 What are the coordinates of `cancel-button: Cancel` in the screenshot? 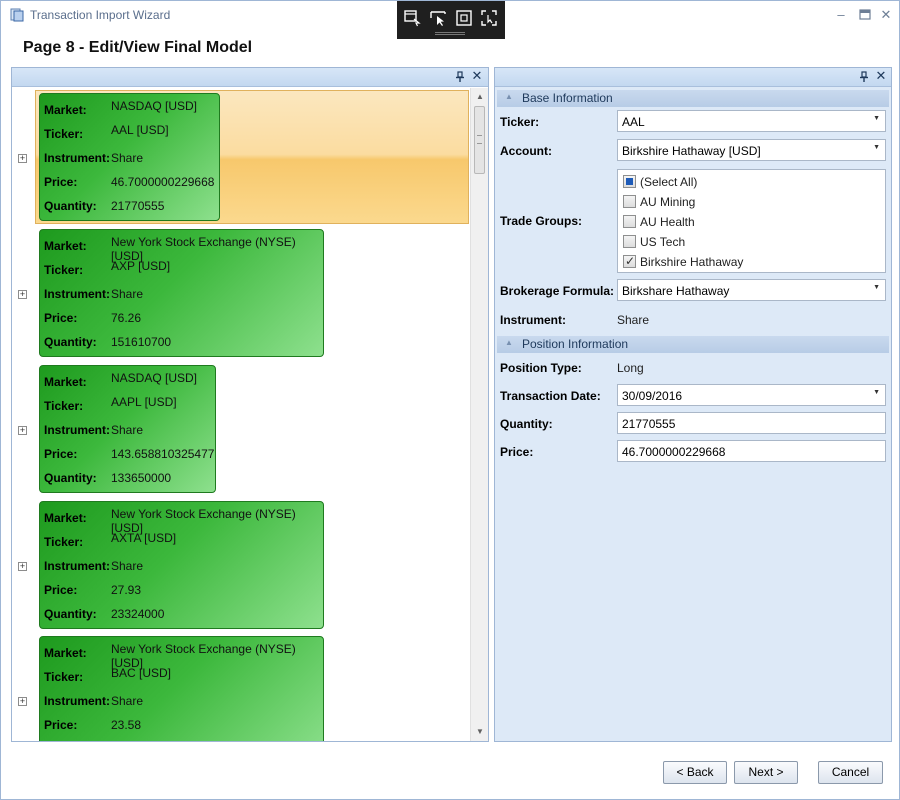 It's located at (850, 772).